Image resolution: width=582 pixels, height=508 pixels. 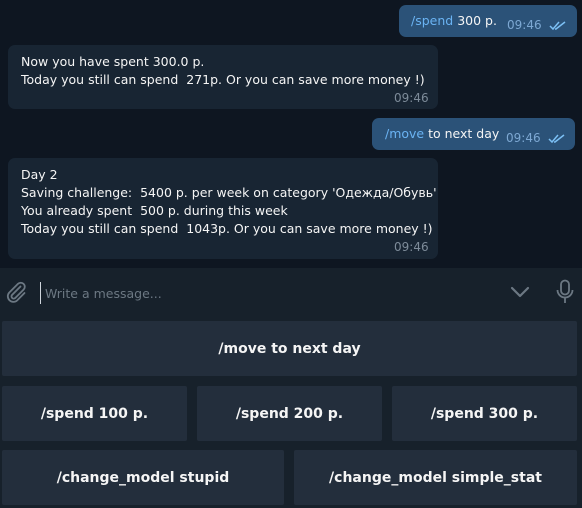 I want to click on message-line: Day 2, so click(x=39, y=174).